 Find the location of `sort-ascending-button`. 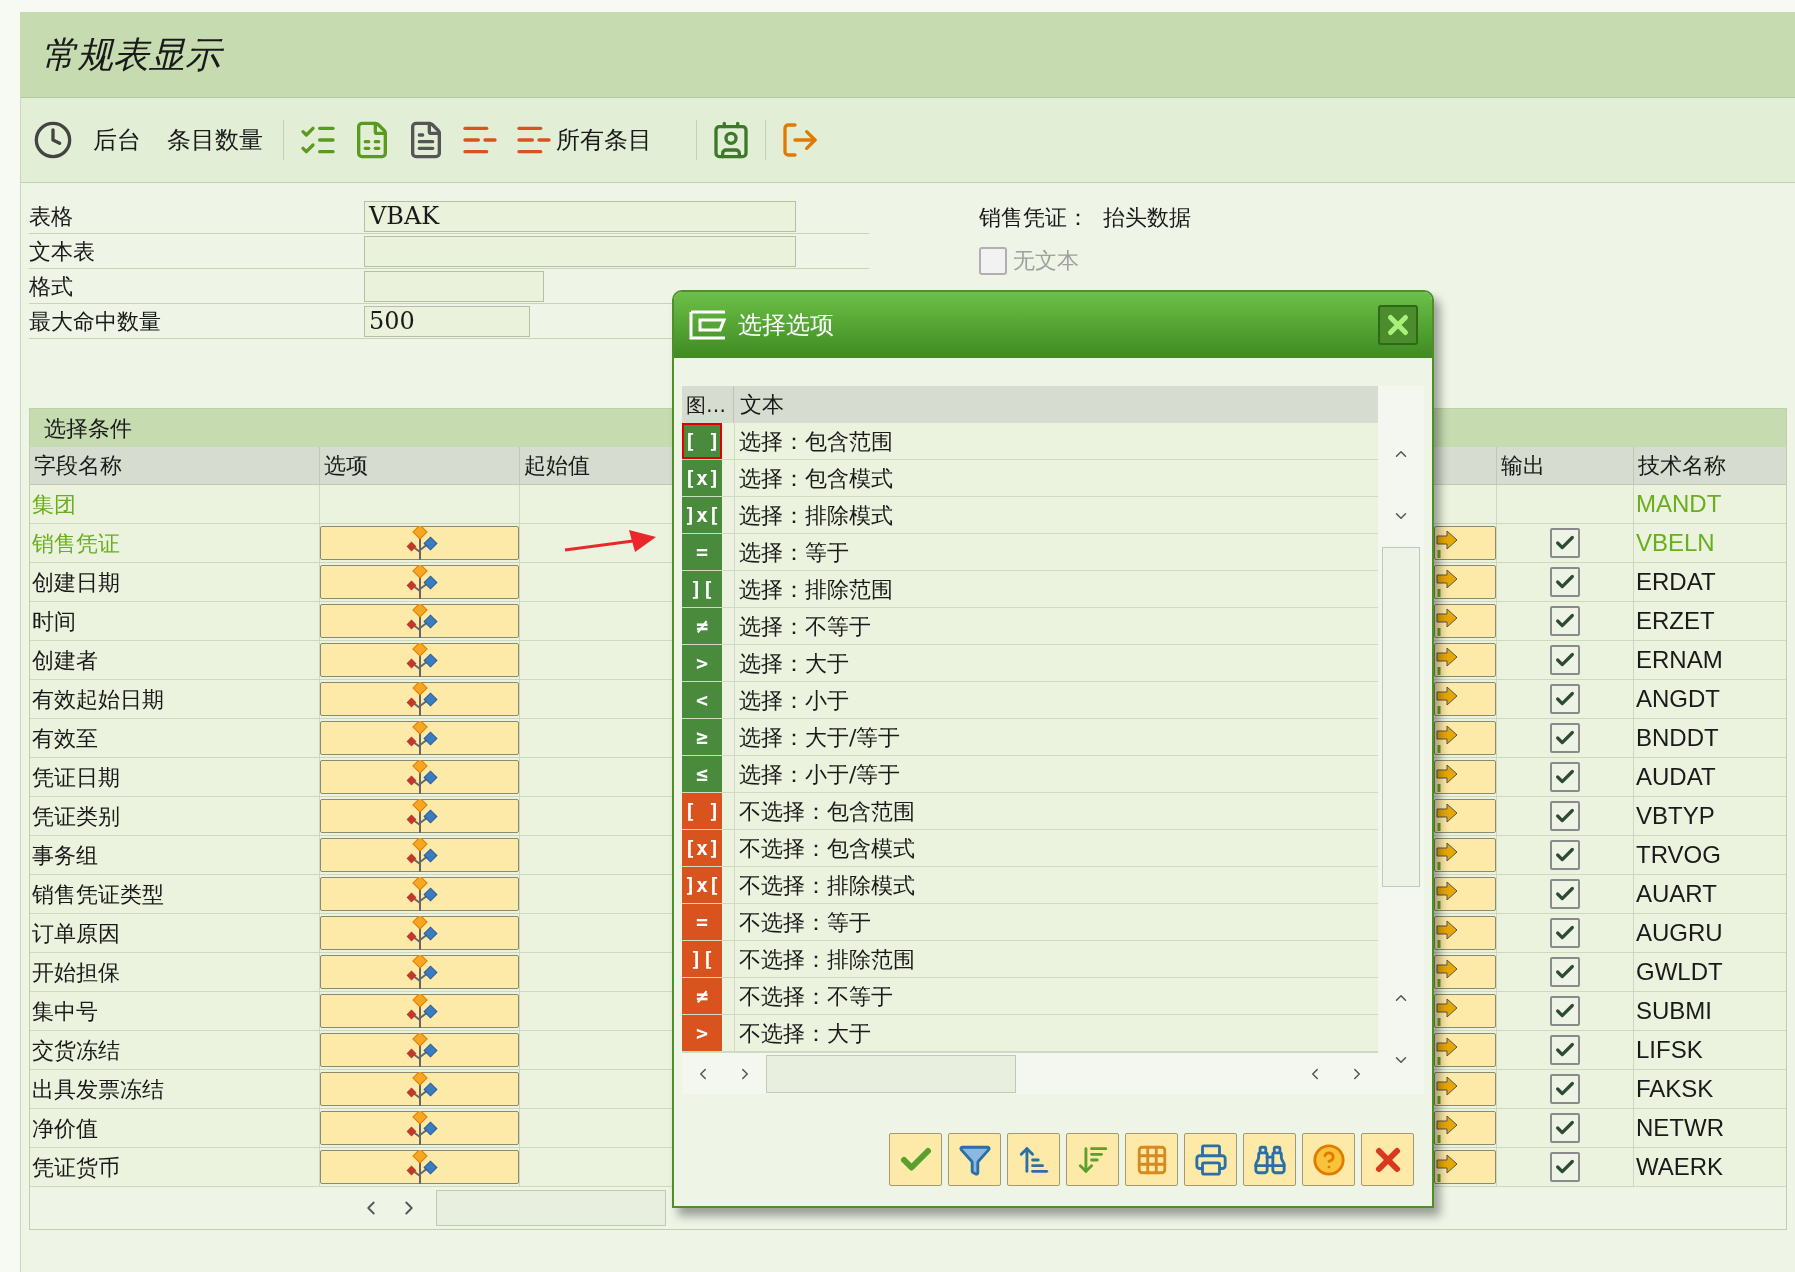

sort-ascending-button is located at coordinates (1033, 1159).